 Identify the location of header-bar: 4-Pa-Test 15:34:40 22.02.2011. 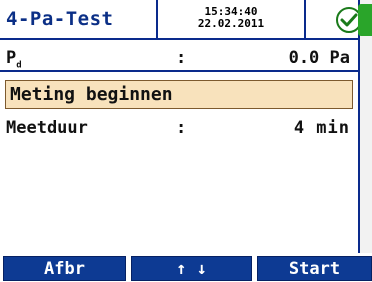
(181, 20).